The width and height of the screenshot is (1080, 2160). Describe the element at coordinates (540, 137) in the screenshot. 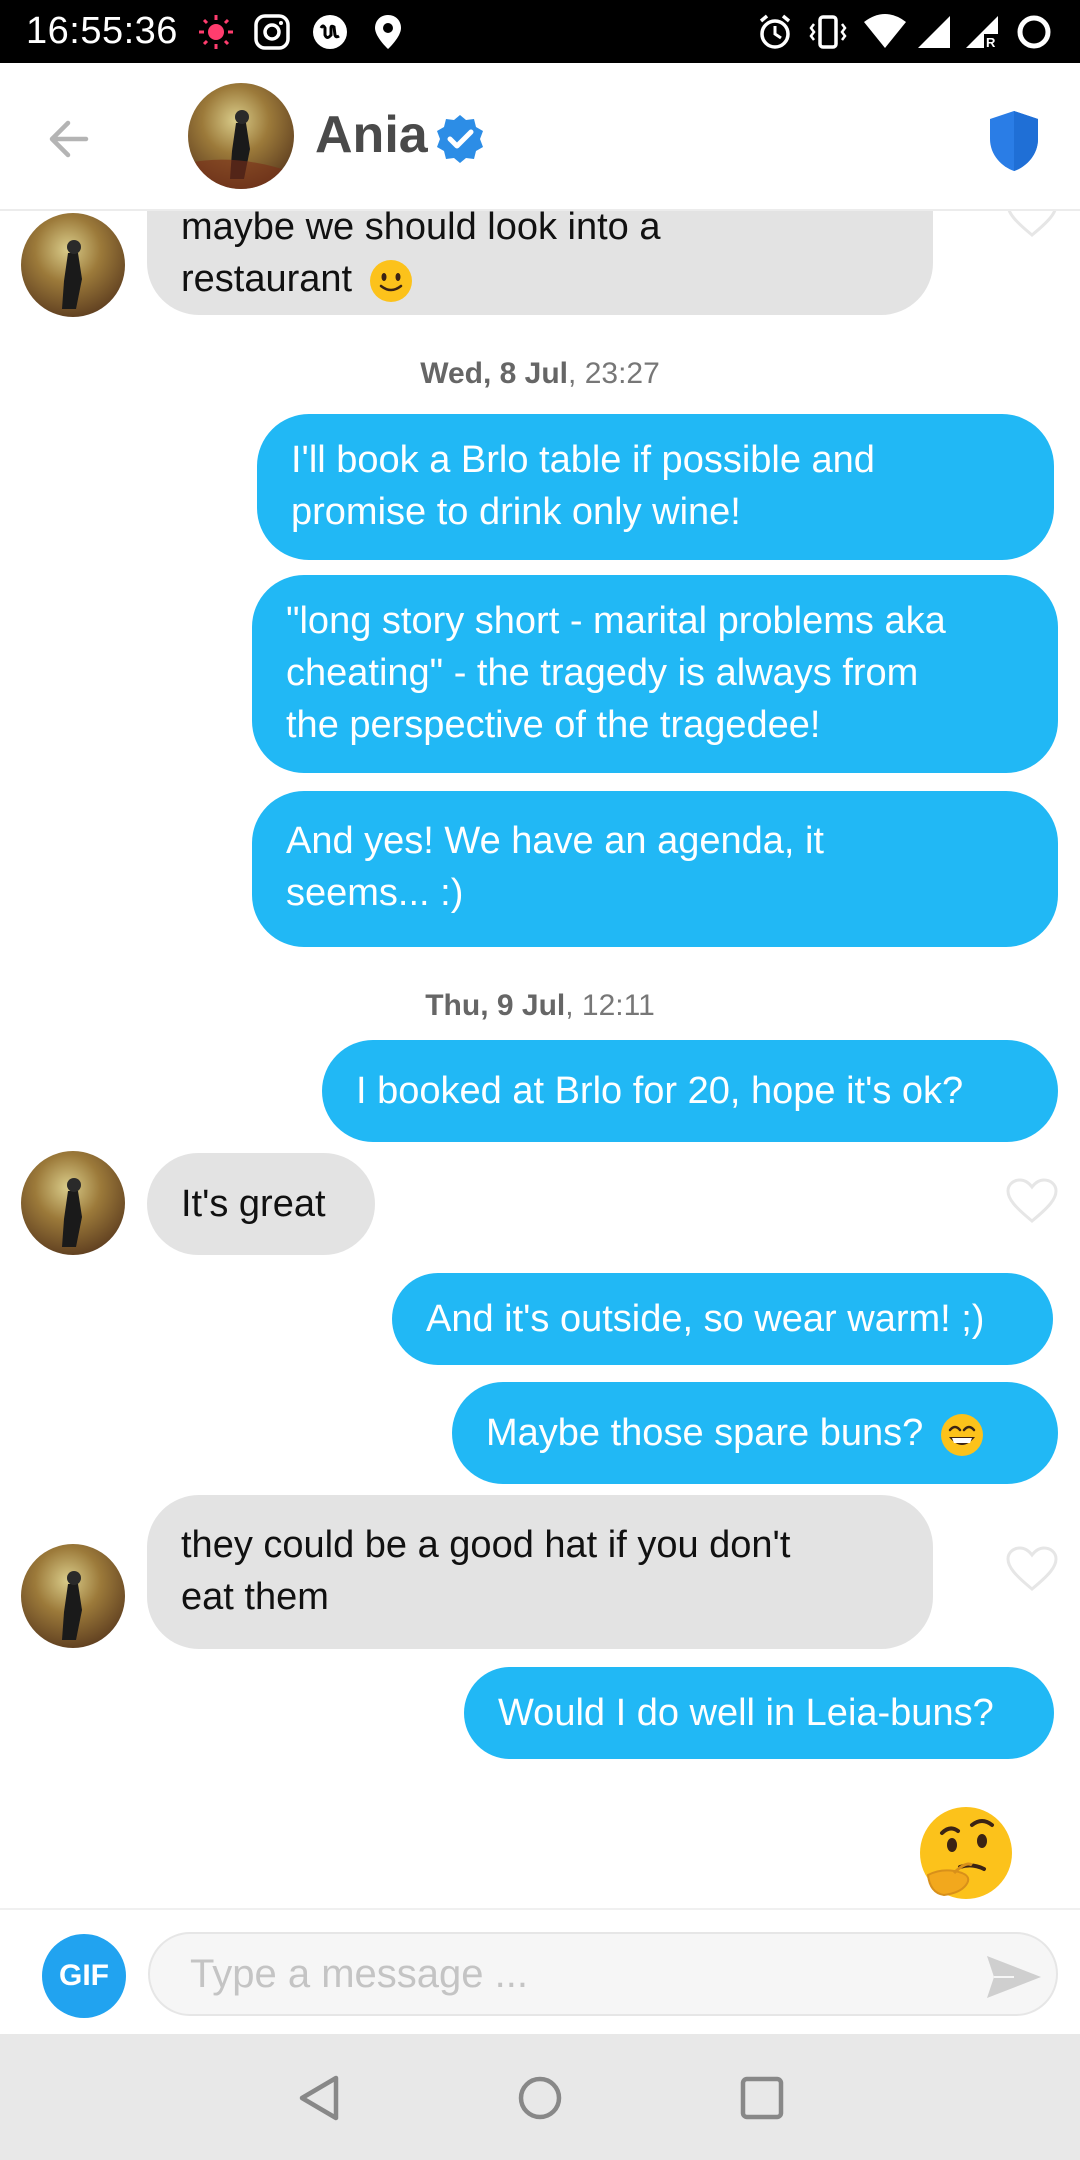

I see `chat-header: Ania` at that location.